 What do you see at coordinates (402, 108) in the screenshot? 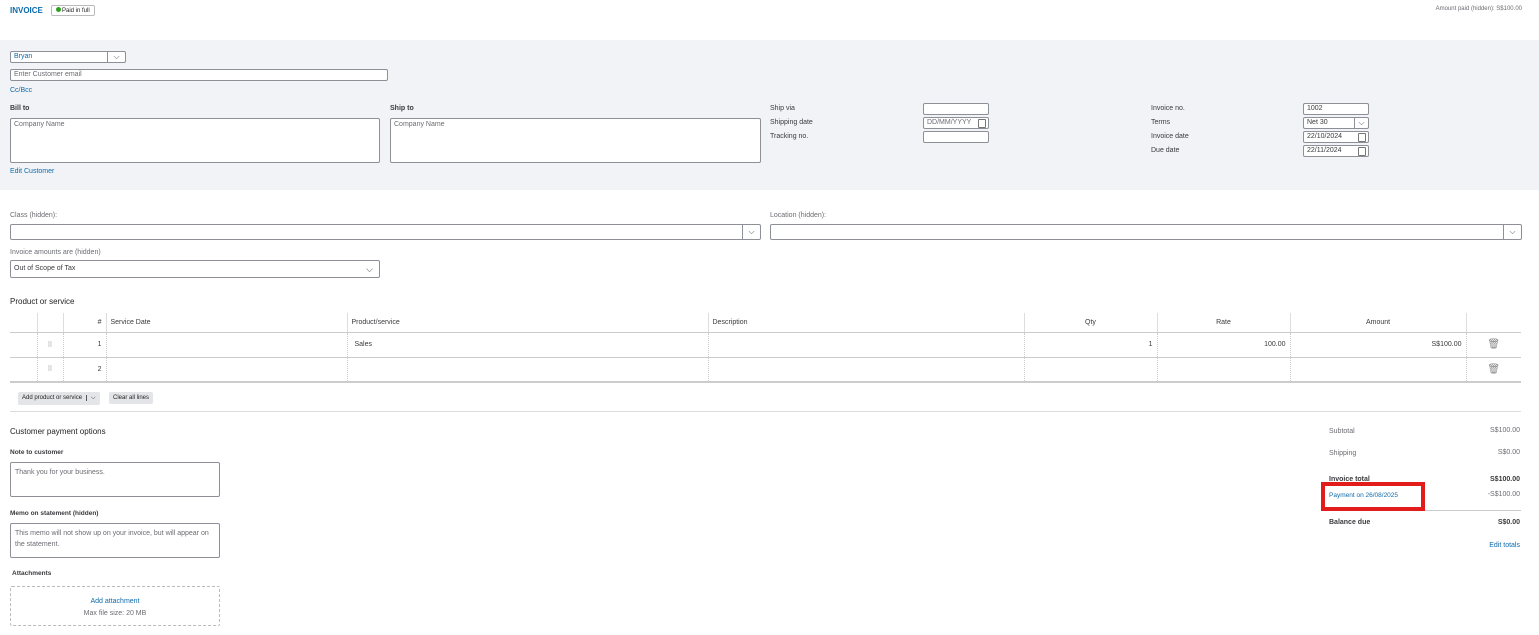
I see `ship-to-label: Ship to` at bounding box center [402, 108].